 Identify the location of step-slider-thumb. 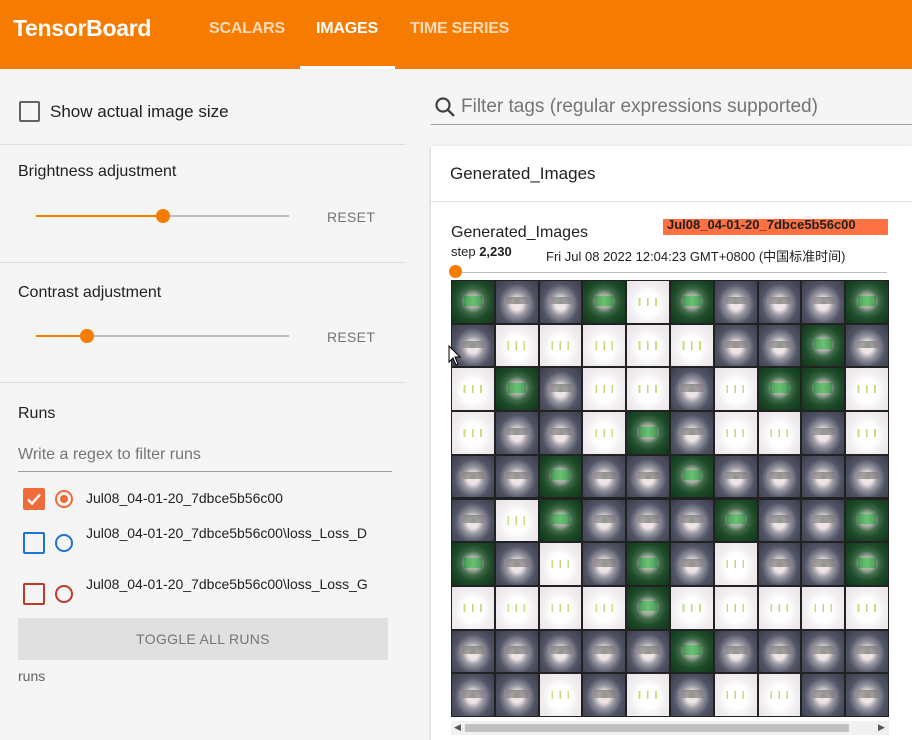
(455, 271).